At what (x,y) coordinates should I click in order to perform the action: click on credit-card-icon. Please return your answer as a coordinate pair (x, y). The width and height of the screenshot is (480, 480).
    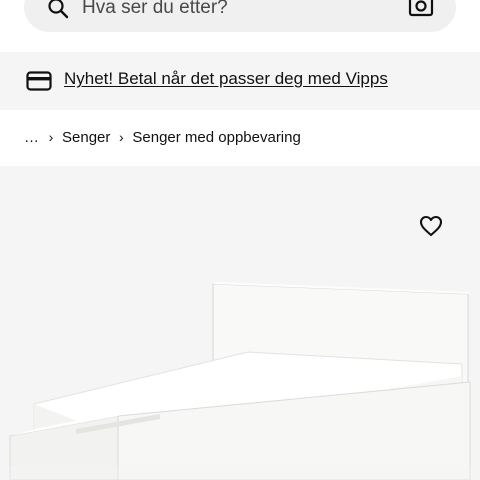
    Looking at the image, I should click on (39, 81).